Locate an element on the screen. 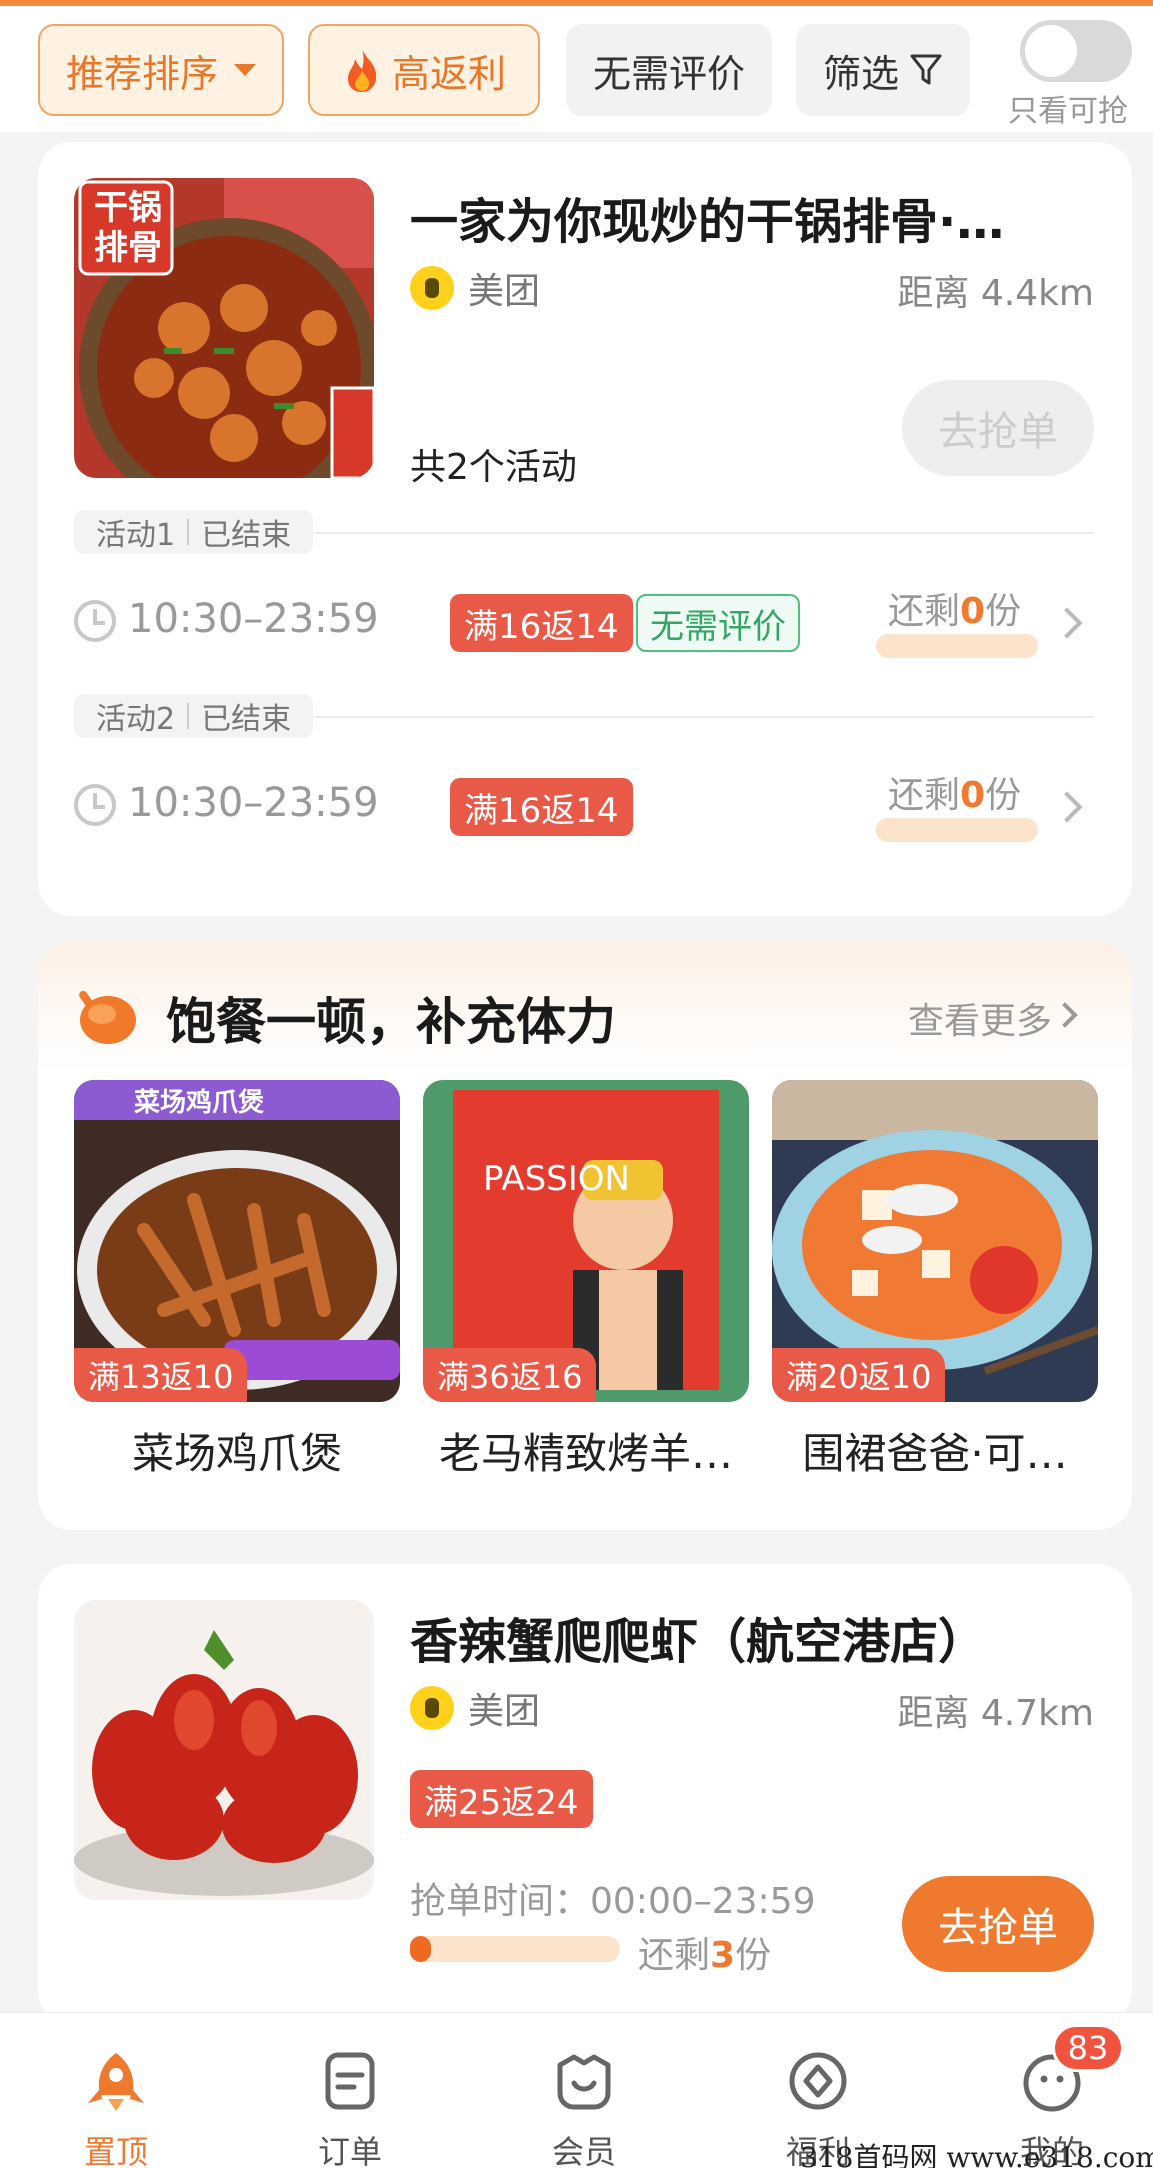 This screenshot has width=1153, height=2168. tab-label: 置顶 is located at coordinates (115, 2150).